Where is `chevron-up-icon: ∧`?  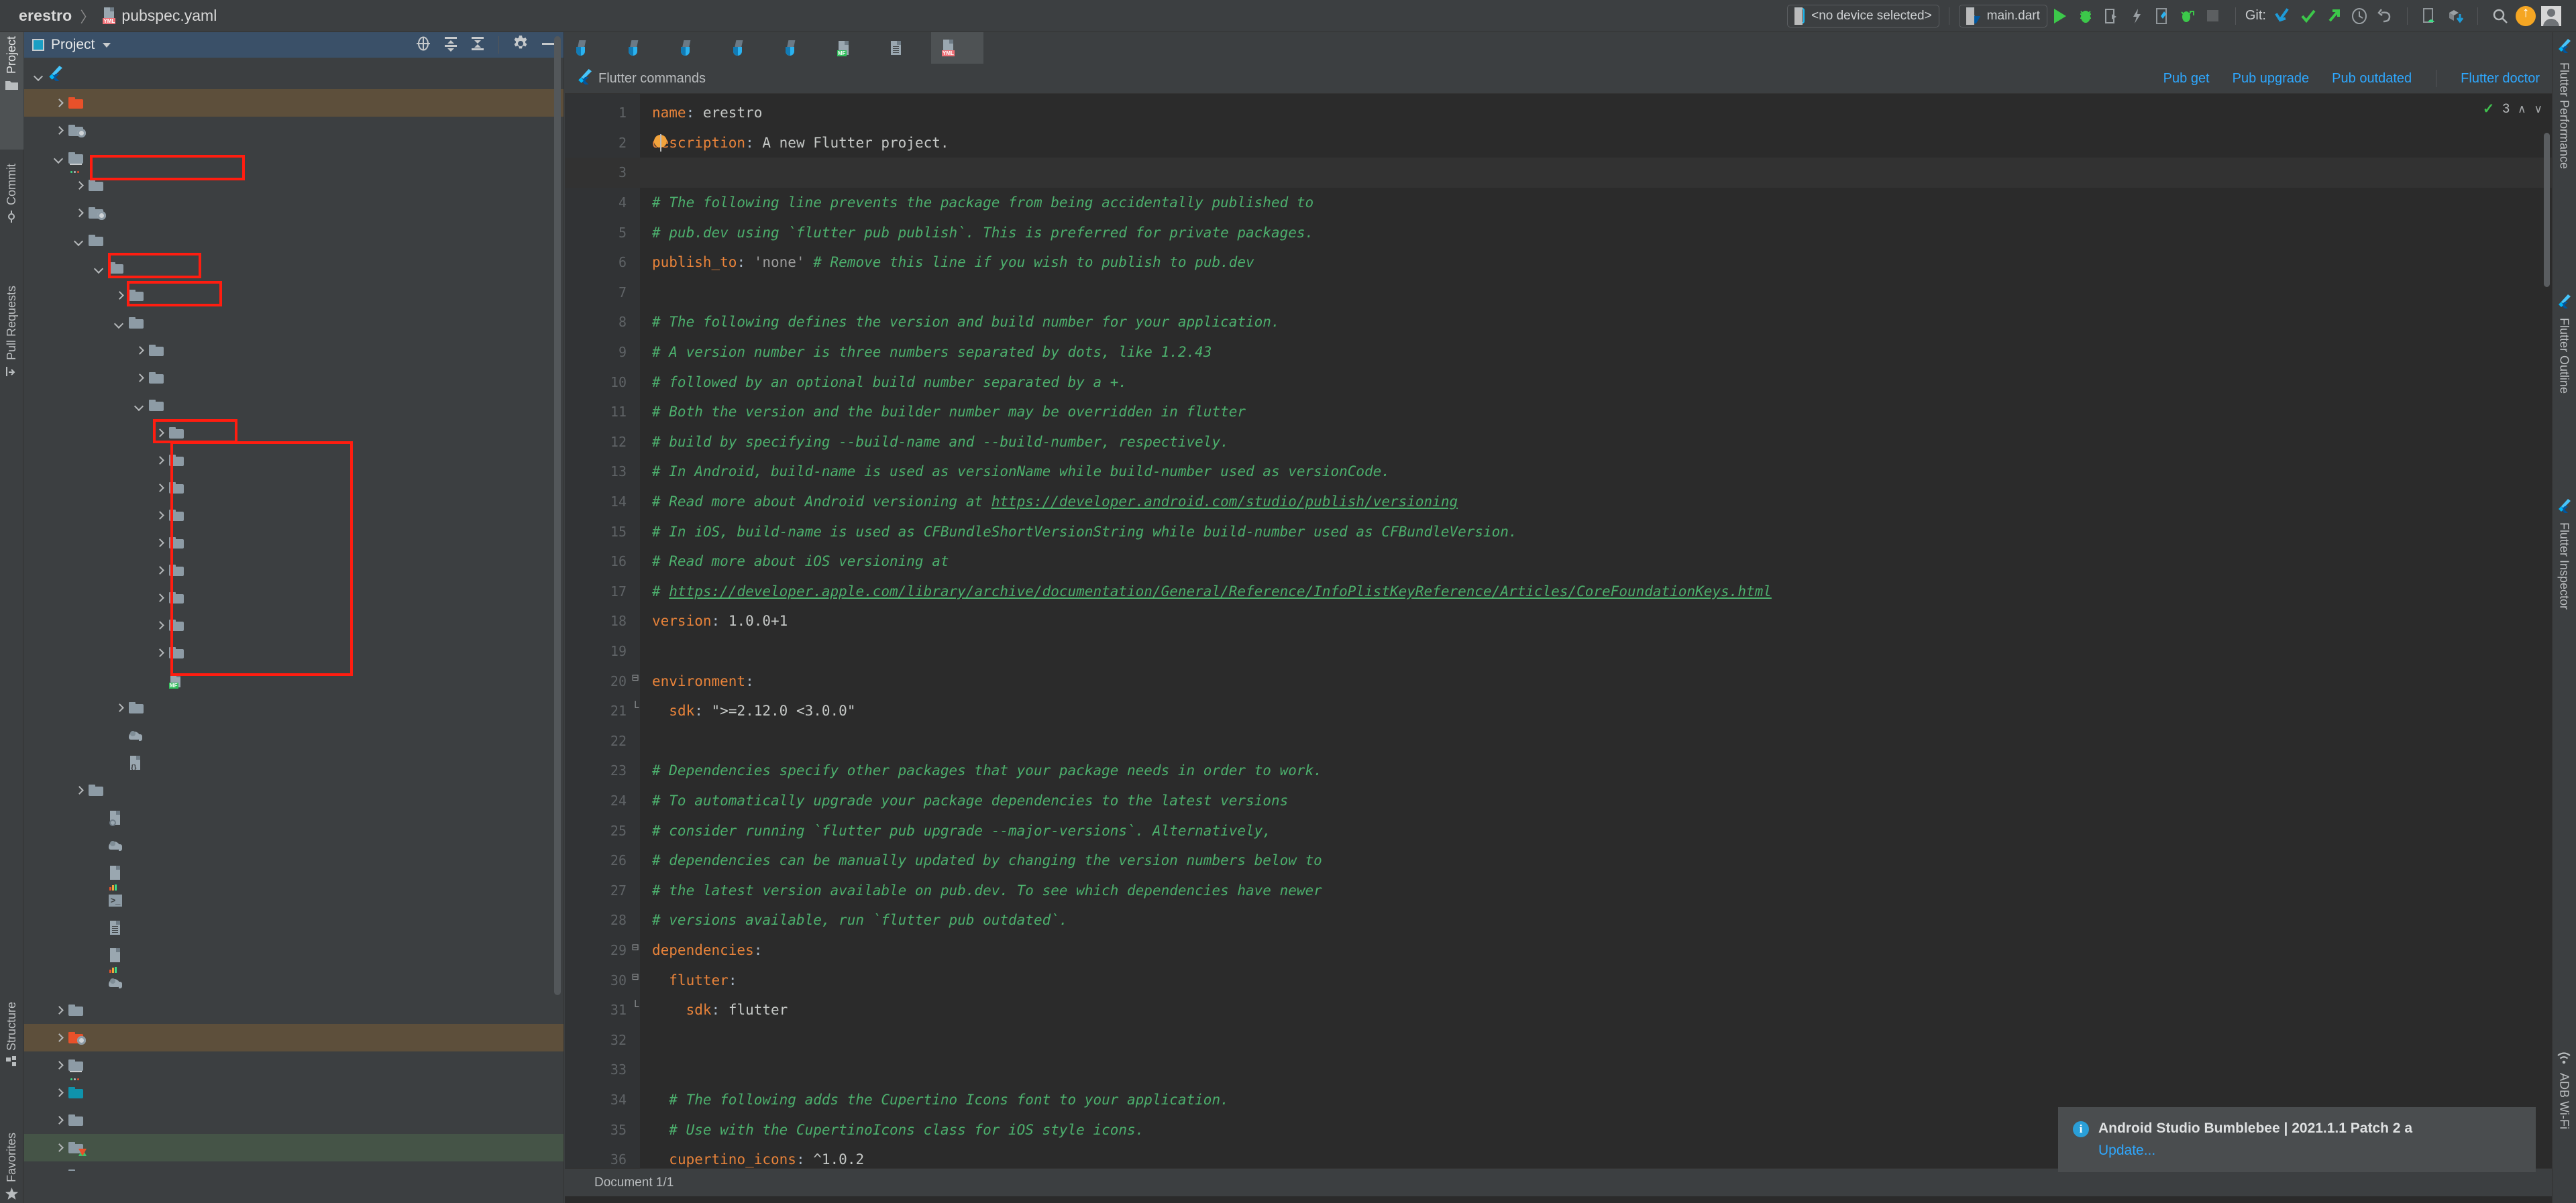
chevron-up-icon: ∧ is located at coordinates (2522, 109).